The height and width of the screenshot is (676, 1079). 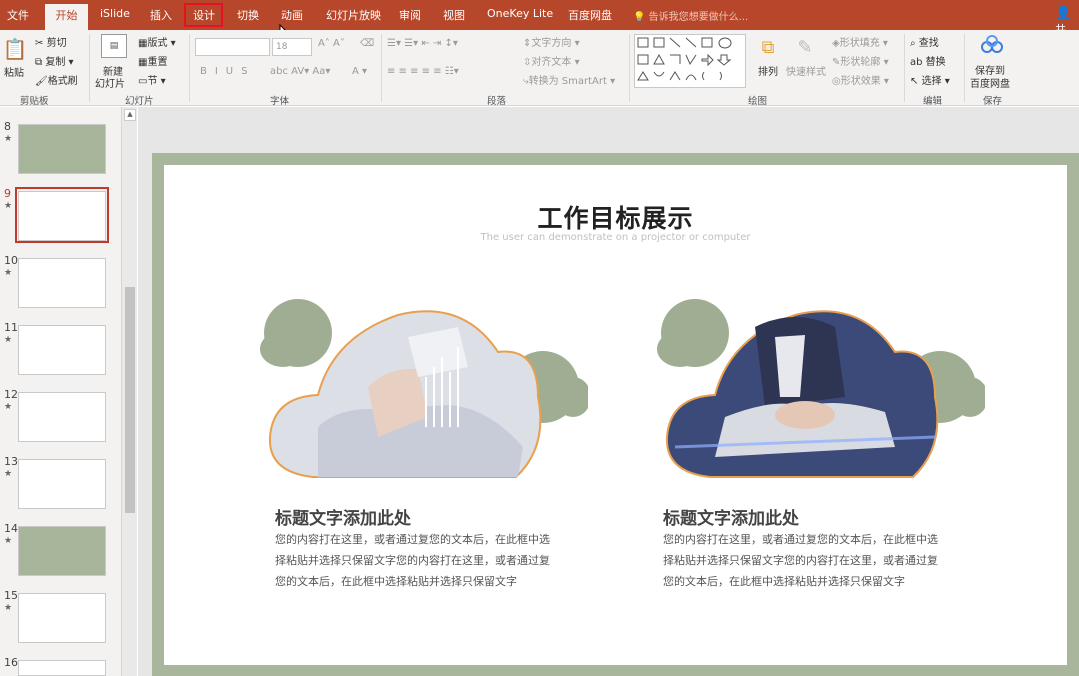 What do you see at coordinates (18, 15) in the screenshot?
I see `tab-file: 文件` at bounding box center [18, 15].